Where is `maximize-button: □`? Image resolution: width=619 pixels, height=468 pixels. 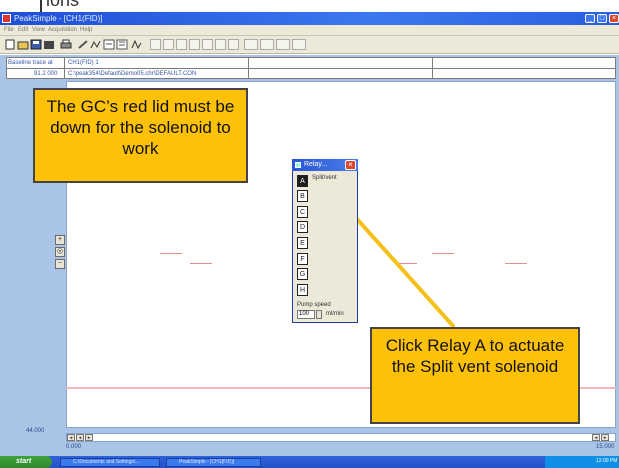 maximize-button: □ is located at coordinates (602, 18).